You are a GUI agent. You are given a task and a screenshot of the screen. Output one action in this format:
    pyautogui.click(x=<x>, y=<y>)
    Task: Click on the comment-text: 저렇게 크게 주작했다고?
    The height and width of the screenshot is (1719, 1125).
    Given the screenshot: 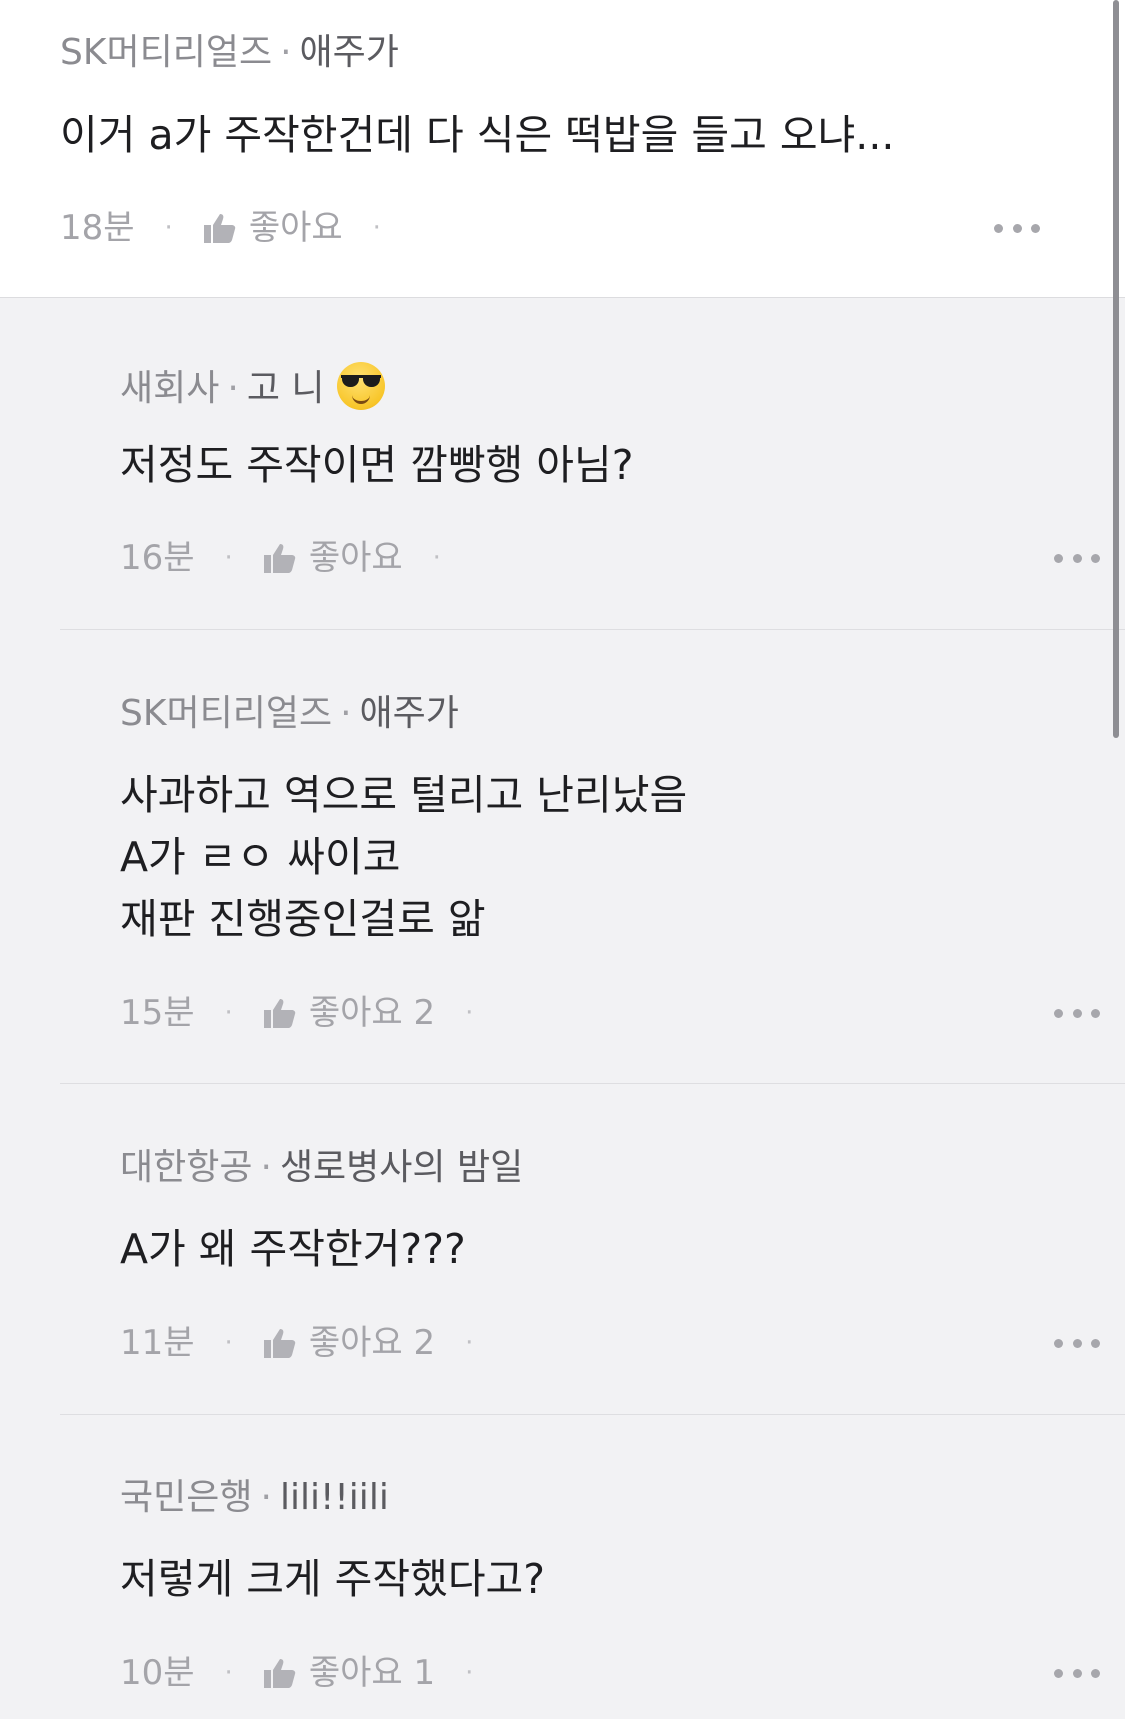 What is the action you would take?
    pyautogui.click(x=333, y=1579)
    